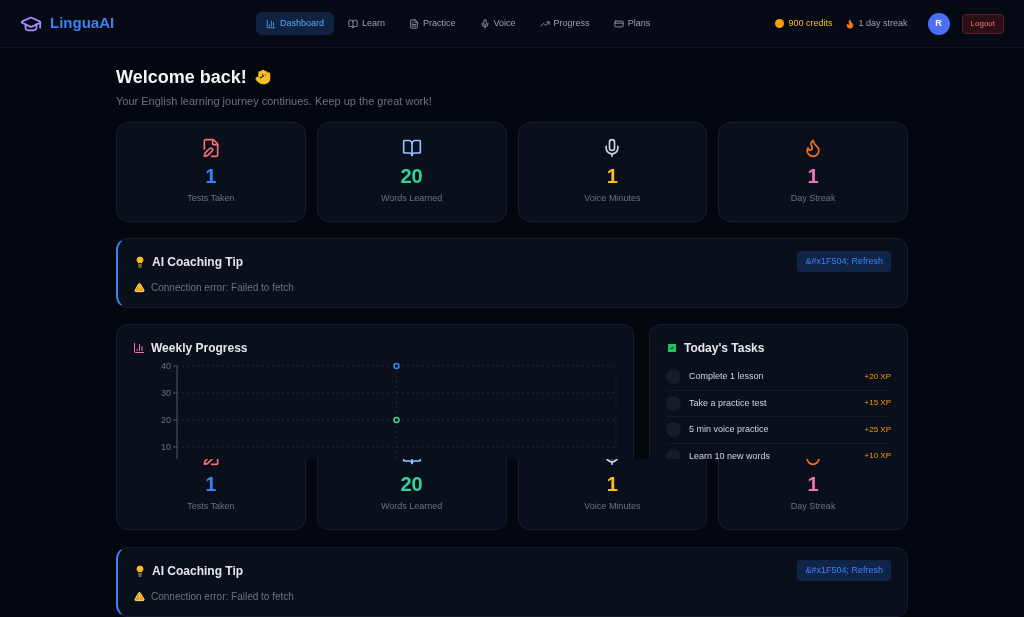 This screenshot has width=1024, height=617. Describe the element at coordinates (727, 376) in the screenshot. I see `task-label: Complete 1 lesson` at that location.